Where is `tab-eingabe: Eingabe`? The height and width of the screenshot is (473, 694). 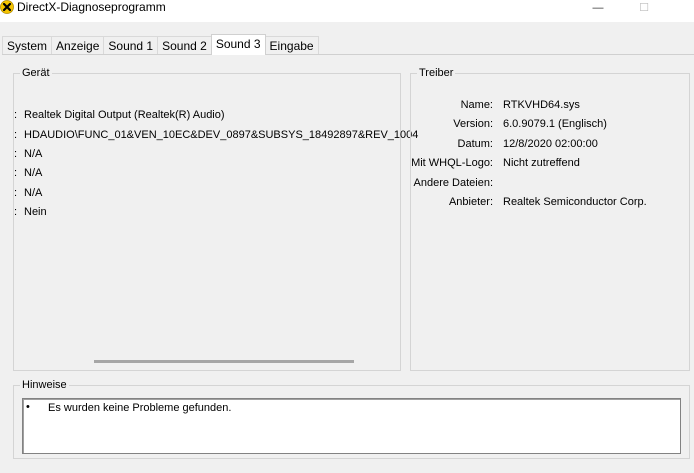 tab-eingabe: Eingabe is located at coordinates (291, 45).